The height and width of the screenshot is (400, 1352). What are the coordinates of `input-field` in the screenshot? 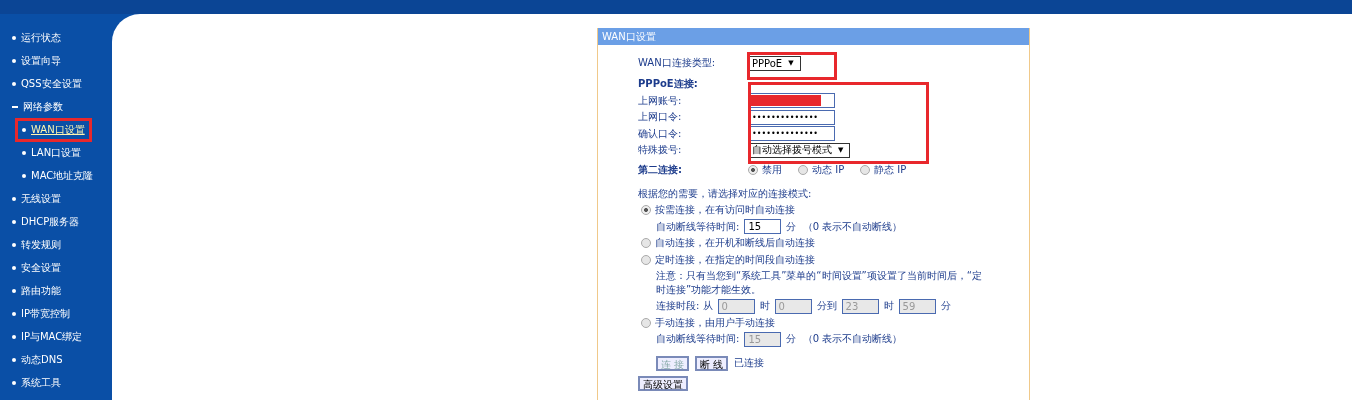 It's located at (791, 101).